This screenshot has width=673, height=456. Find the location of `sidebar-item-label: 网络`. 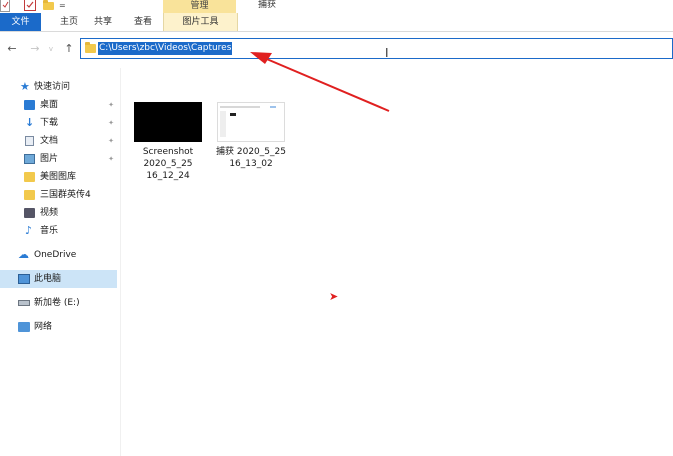

sidebar-item-label: 网络 is located at coordinates (43, 327).